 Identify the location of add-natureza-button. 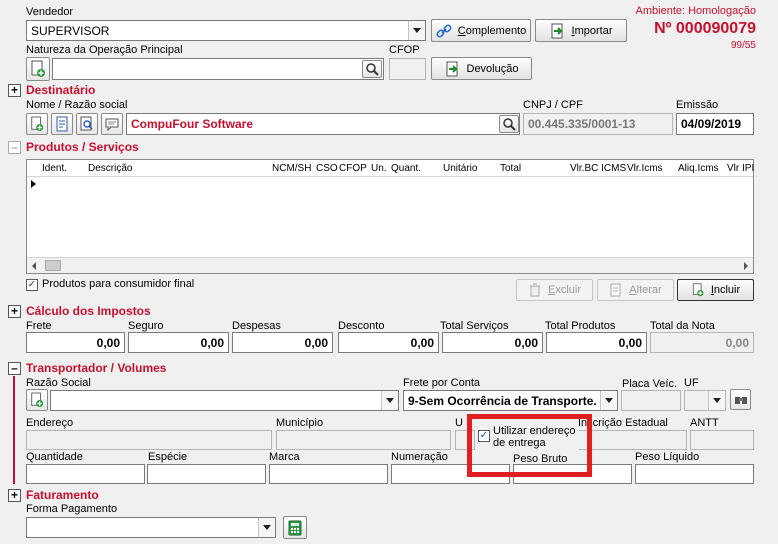
(38, 69).